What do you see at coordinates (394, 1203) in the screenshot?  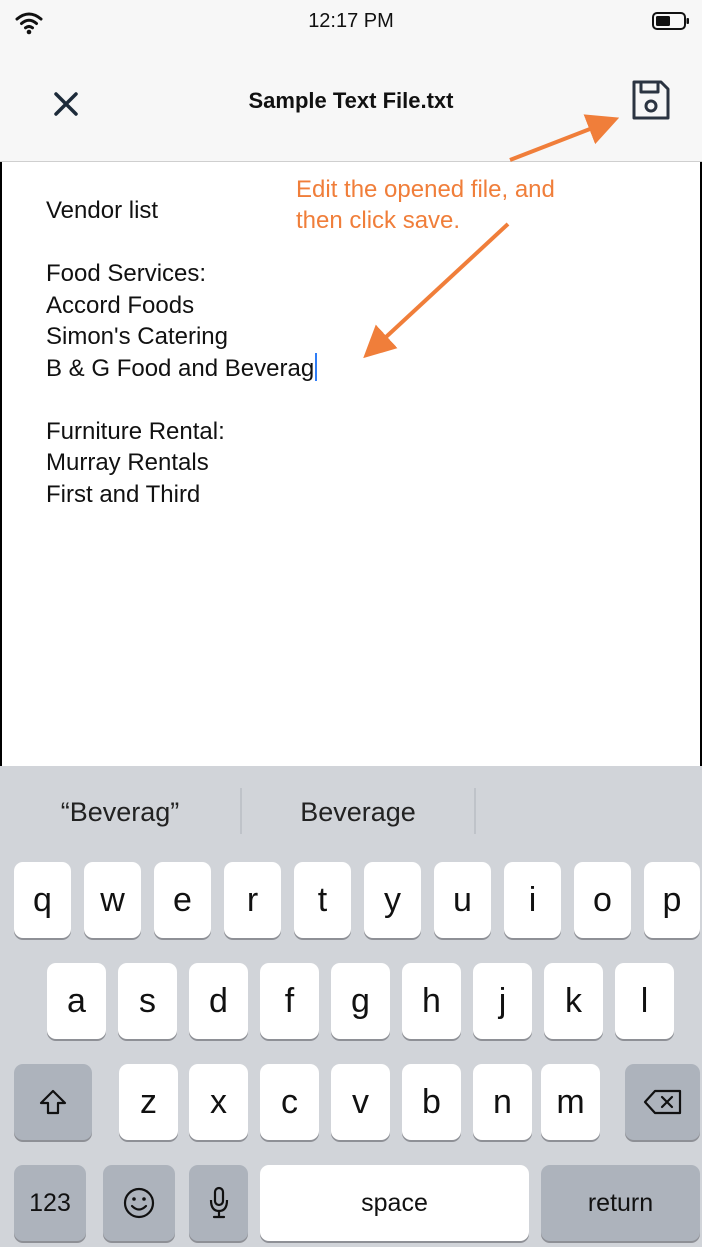 I see `space-key: space` at bounding box center [394, 1203].